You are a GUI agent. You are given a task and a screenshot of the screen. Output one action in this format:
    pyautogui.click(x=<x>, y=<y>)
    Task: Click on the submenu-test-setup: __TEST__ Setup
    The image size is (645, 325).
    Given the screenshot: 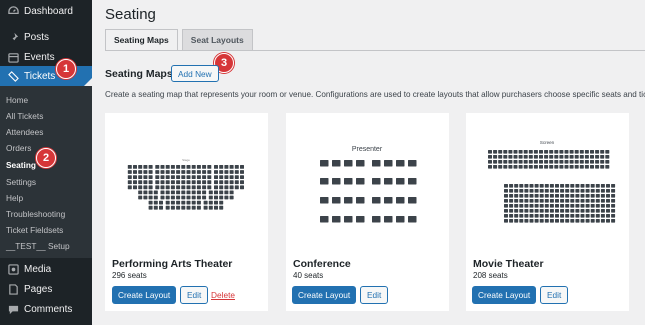 What is the action you would take?
    pyautogui.click(x=38, y=246)
    